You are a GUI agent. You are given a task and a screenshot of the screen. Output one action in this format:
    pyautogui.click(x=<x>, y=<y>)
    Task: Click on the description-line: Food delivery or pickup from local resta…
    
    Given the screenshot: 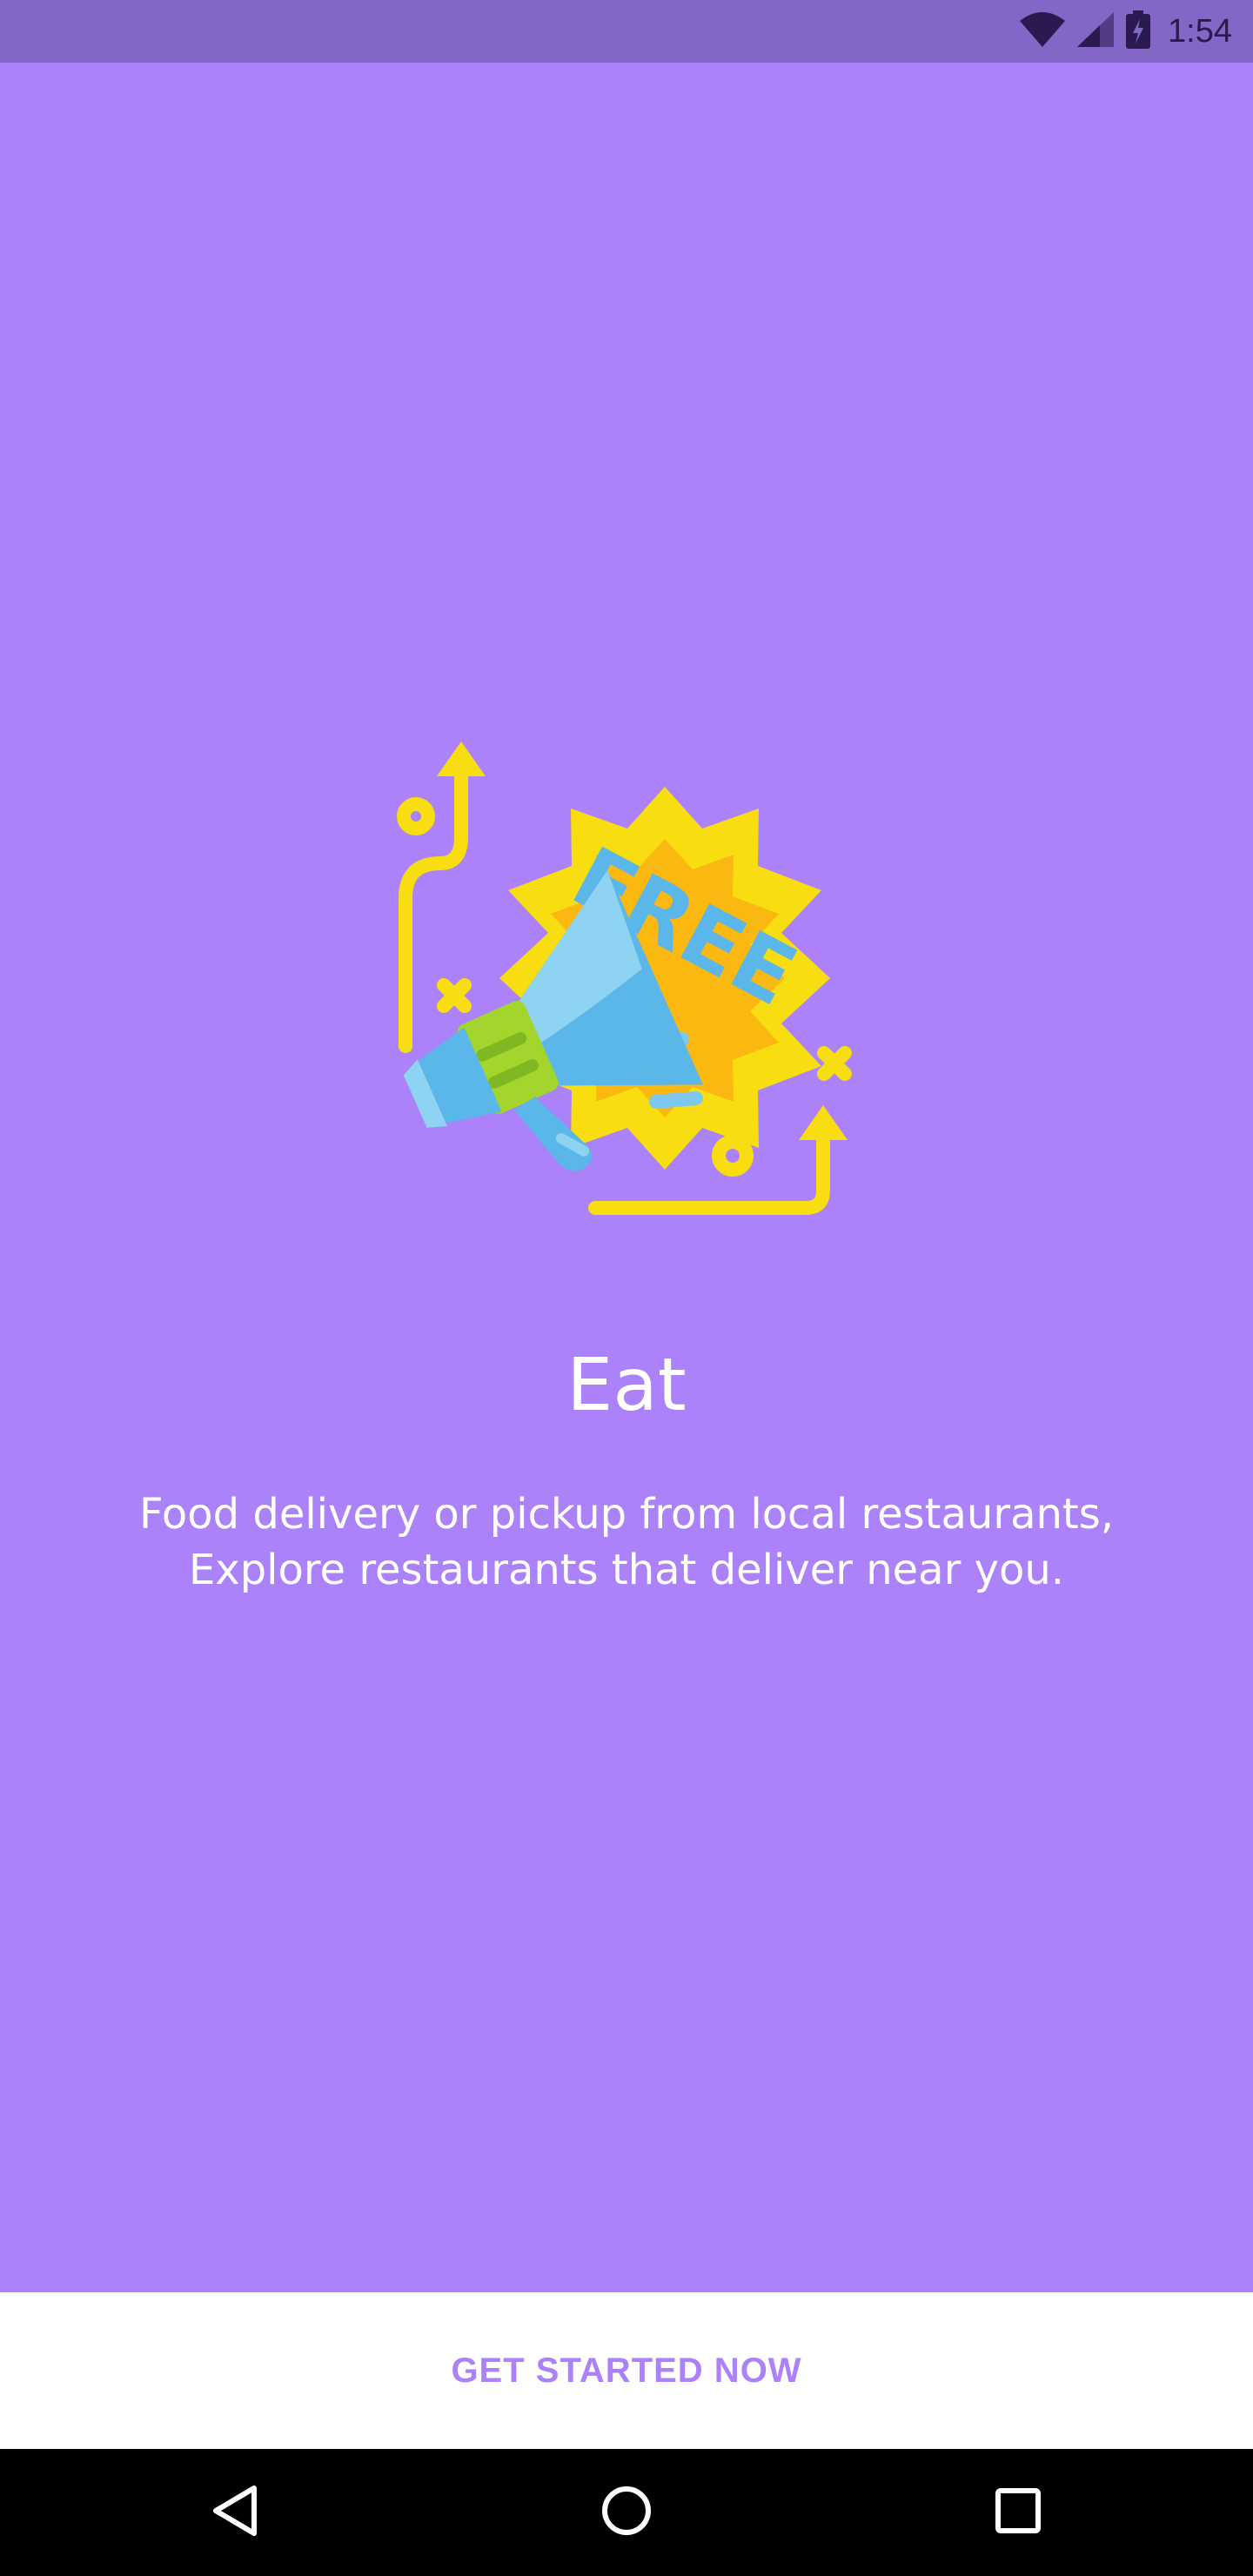 What is the action you would take?
    pyautogui.click(x=626, y=1515)
    